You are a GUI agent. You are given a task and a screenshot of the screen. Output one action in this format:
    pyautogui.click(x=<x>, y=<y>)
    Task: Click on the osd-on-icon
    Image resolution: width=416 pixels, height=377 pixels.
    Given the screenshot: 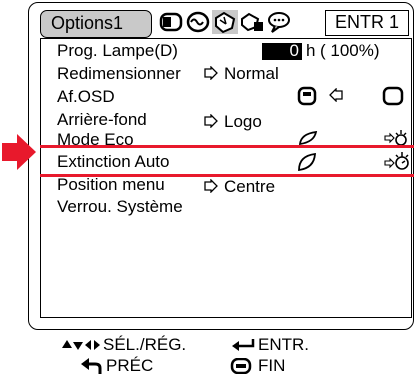 What is the action you would take?
    pyautogui.click(x=307, y=96)
    